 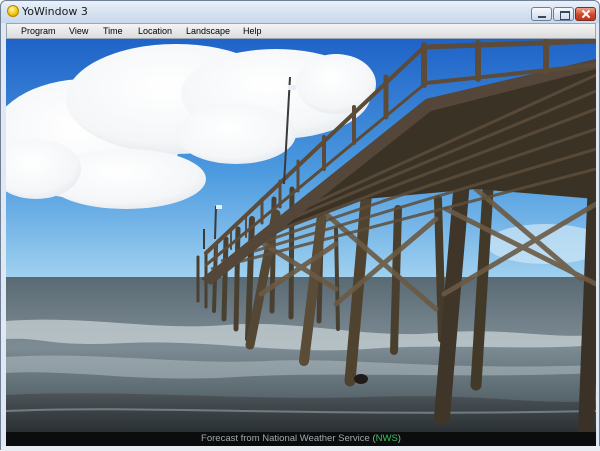 What do you see at coordinates (252, 31) in the screenshot?
I see `menu-help: Help` at bounding box center [252, 31].